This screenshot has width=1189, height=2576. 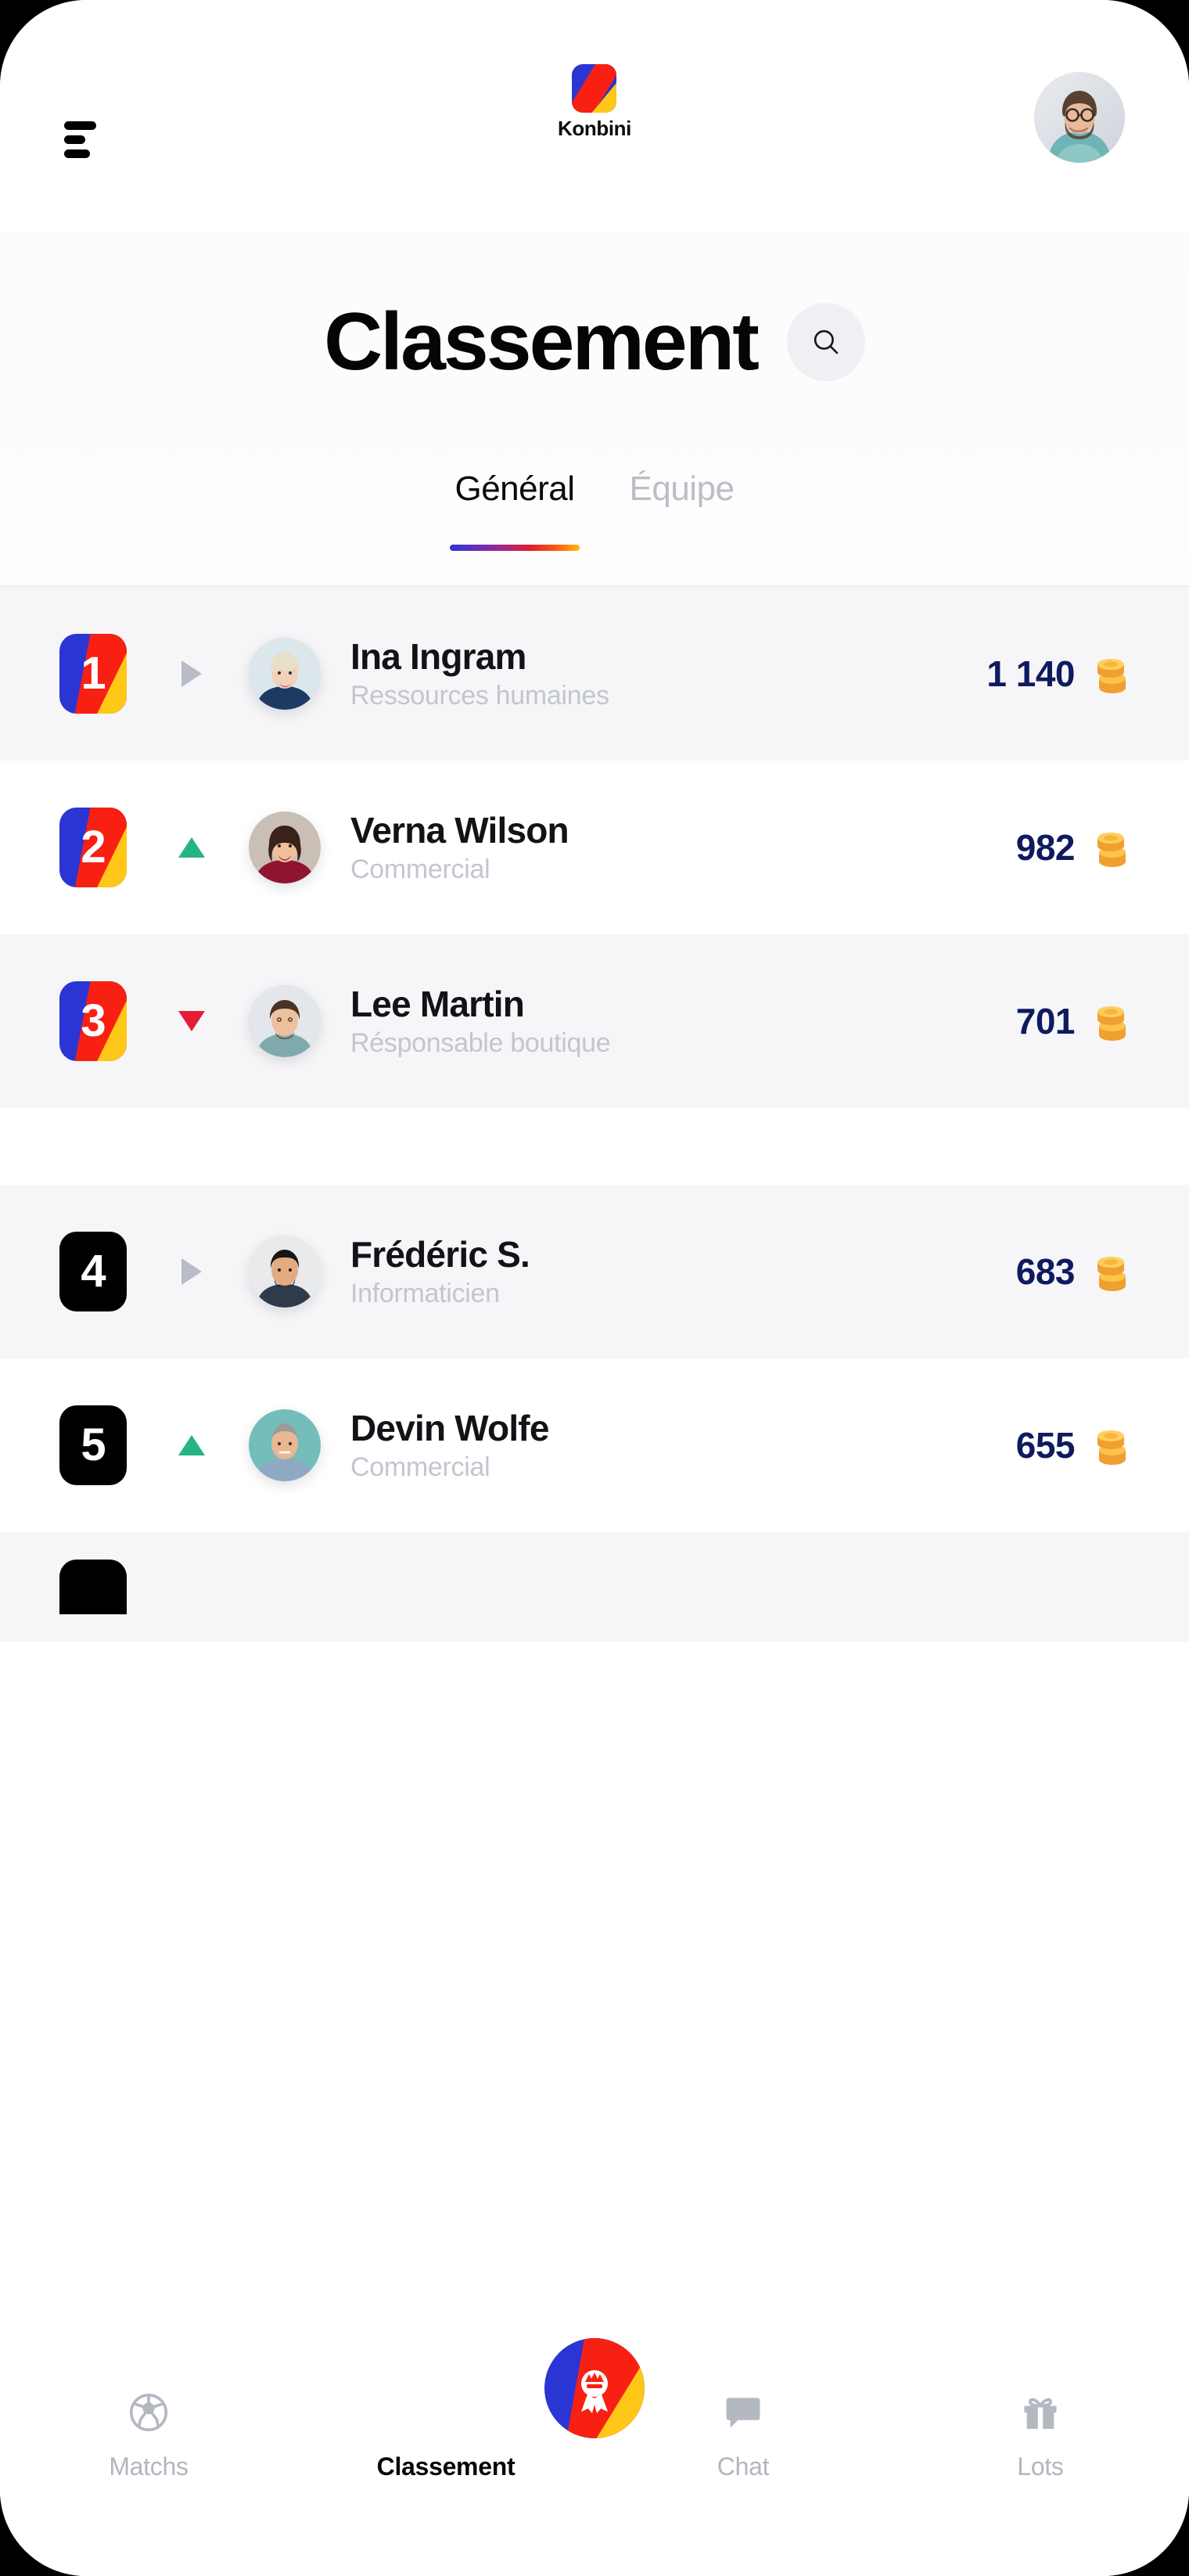 What do you see at coordinates (682, 511) in the screenshot?
I see `tab-equipe: Équipe` at bounding box center [682, 511].